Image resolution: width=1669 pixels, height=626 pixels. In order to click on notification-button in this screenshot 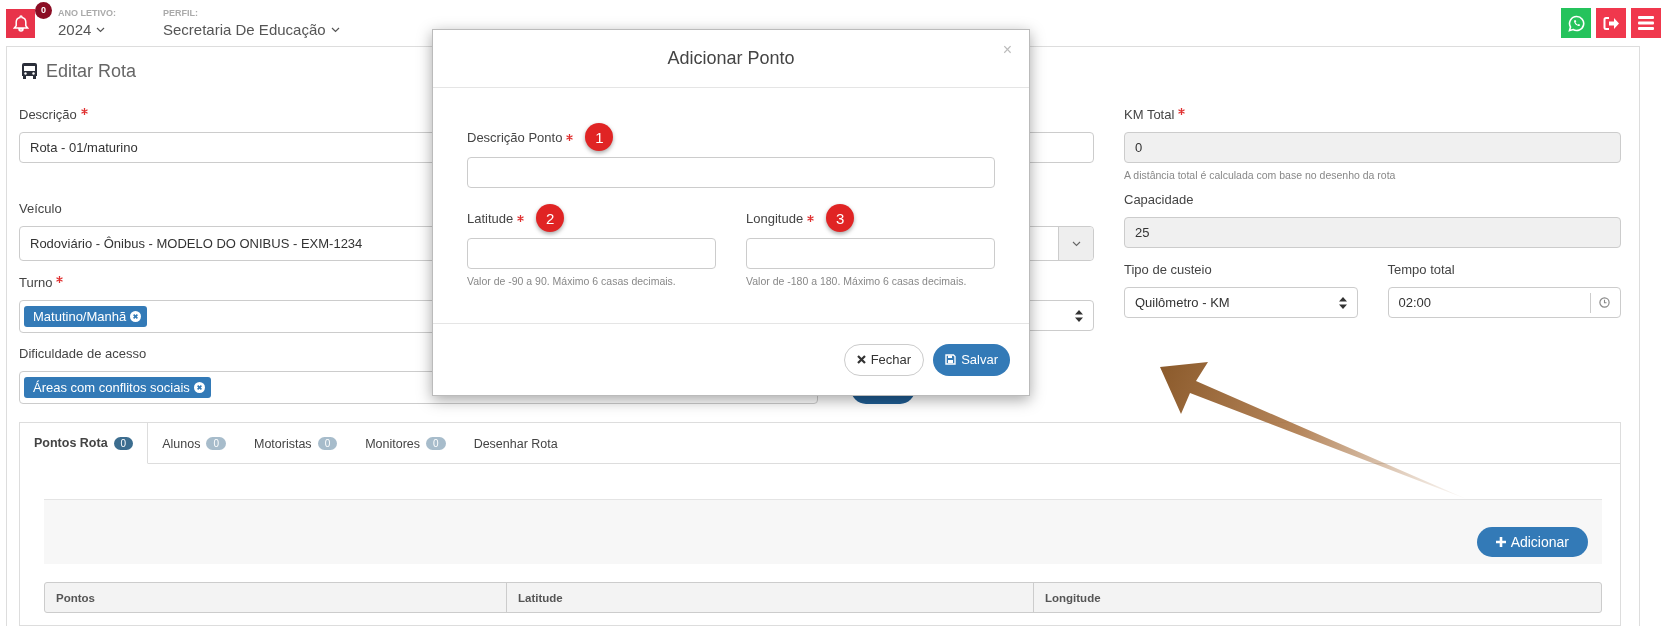, I will do `click(20, 23)`.